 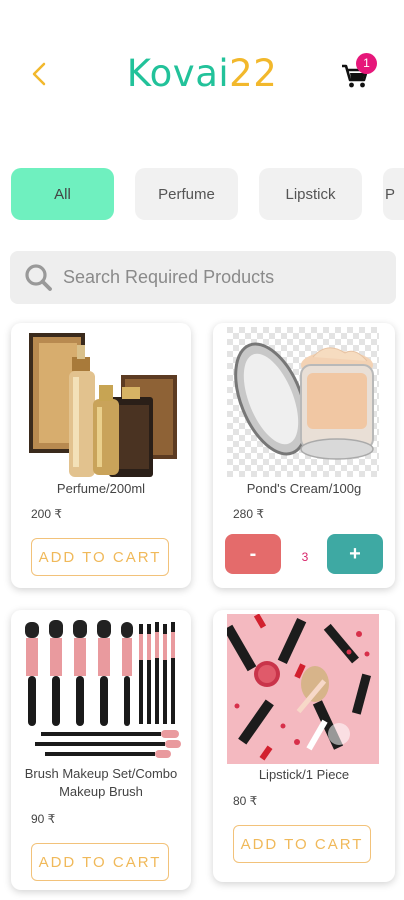 I want to click on category-chip-lipstick: Lipstick, so click(x=310, y=194).